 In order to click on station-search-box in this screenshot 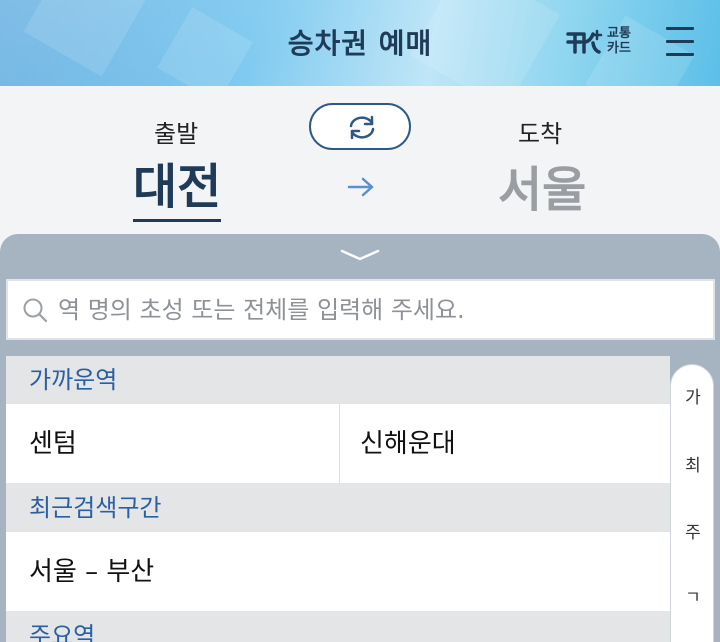, I will do `click(360, 309)`.